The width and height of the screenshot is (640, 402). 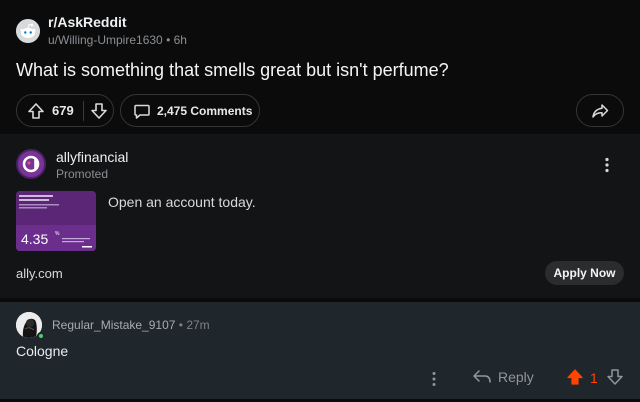 I want to click on apply-now-button: Apply Now, so click(x=584, y=273).